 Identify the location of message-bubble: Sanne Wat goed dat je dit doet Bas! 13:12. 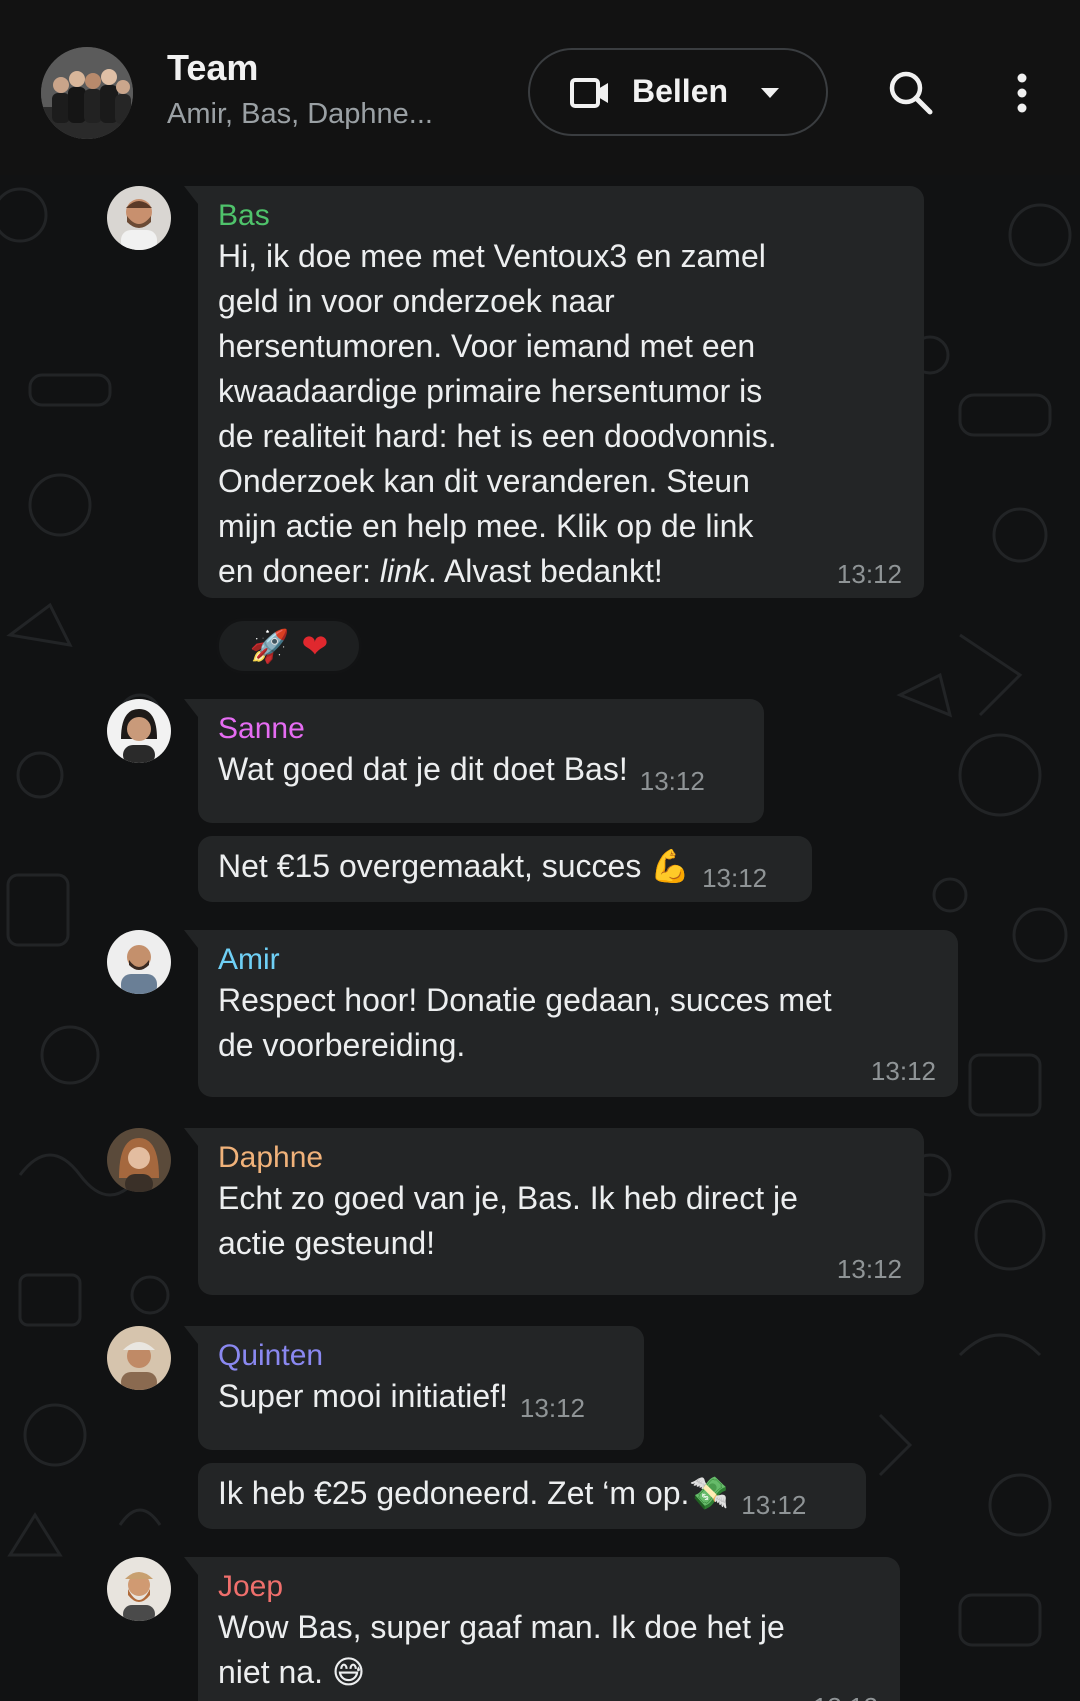
(474, 761).